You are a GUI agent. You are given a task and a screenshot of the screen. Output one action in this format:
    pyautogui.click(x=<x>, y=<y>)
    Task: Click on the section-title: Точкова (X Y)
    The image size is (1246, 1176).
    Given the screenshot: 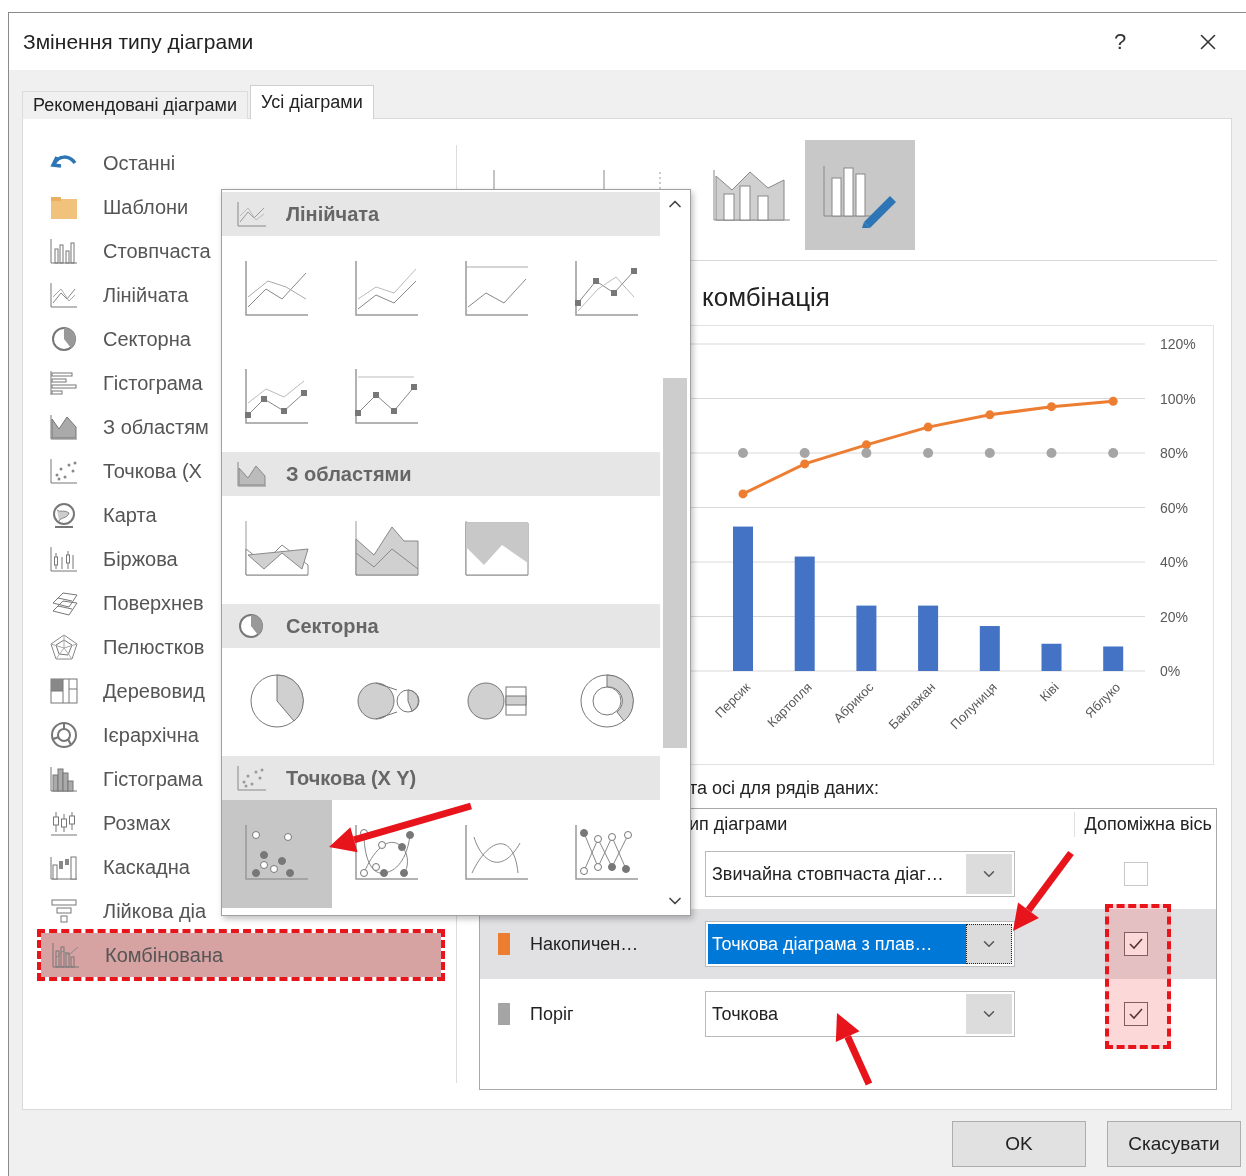 What is the action you would take?
    pyautogui.click(x=351, y=778)
    